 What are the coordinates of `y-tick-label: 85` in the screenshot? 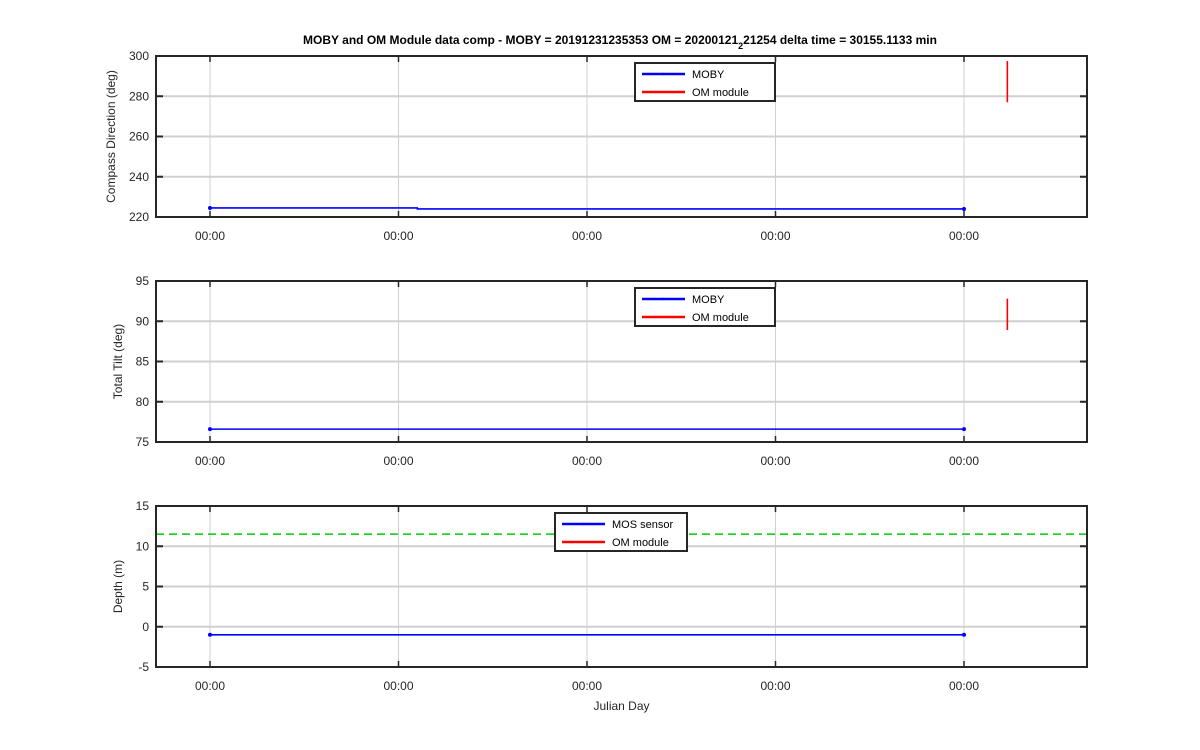 It's located at (143, 362).